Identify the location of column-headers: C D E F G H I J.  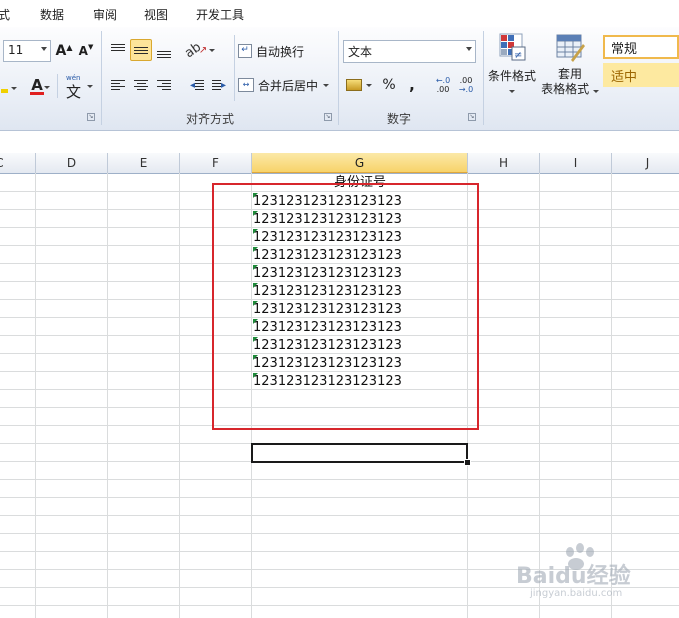
(339, 163).